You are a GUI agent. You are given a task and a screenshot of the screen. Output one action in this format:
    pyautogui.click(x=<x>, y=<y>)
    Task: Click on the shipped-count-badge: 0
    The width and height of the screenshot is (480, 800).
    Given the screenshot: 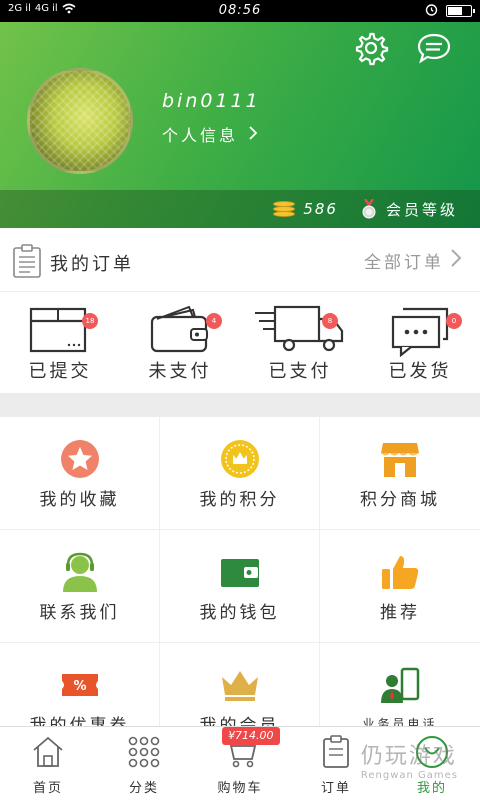 What is the action you would take?
    pyautogui.click(x=454, y=321)
    